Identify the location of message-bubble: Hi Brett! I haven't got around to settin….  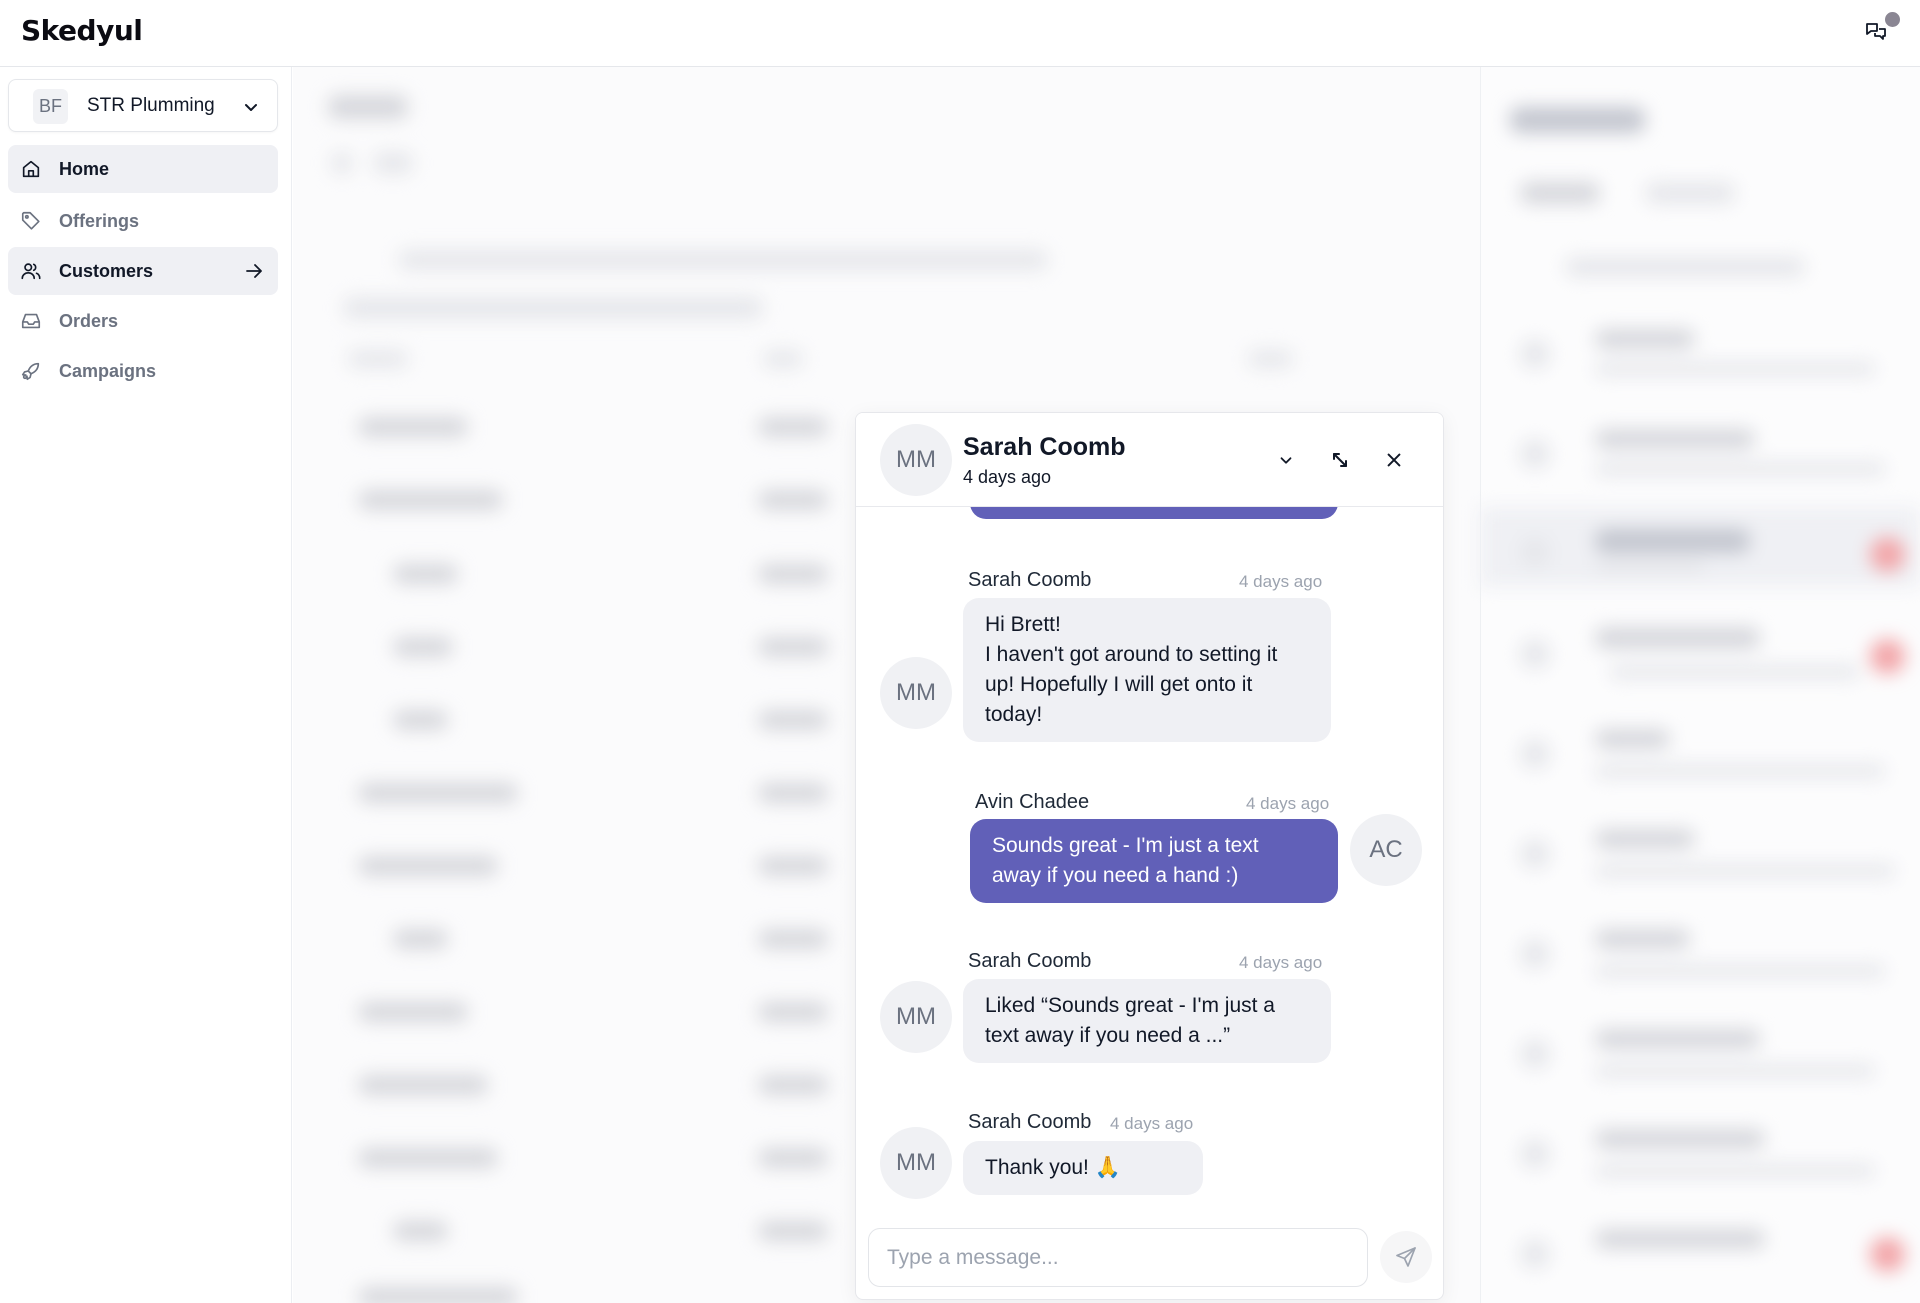
(1147, 670).